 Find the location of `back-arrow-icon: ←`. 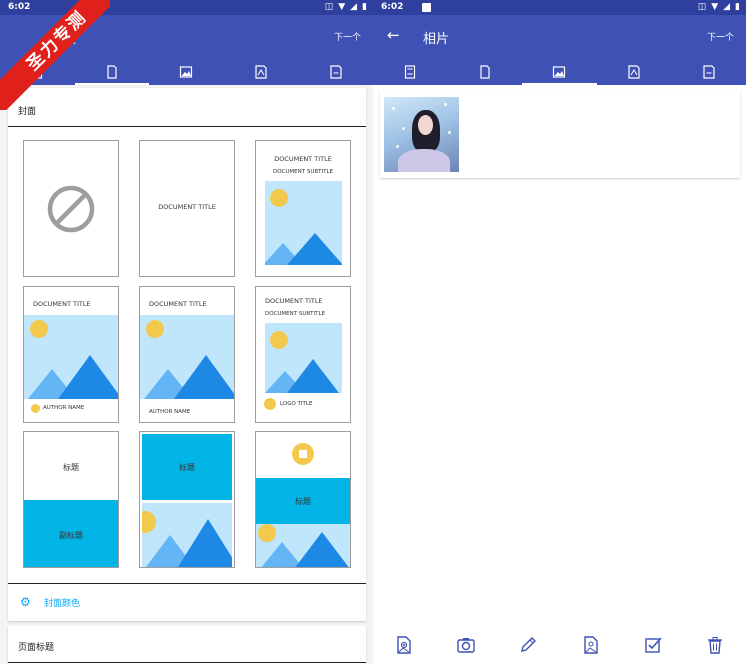

back-arrow-icon: ← is located at coordinates (393, 35).